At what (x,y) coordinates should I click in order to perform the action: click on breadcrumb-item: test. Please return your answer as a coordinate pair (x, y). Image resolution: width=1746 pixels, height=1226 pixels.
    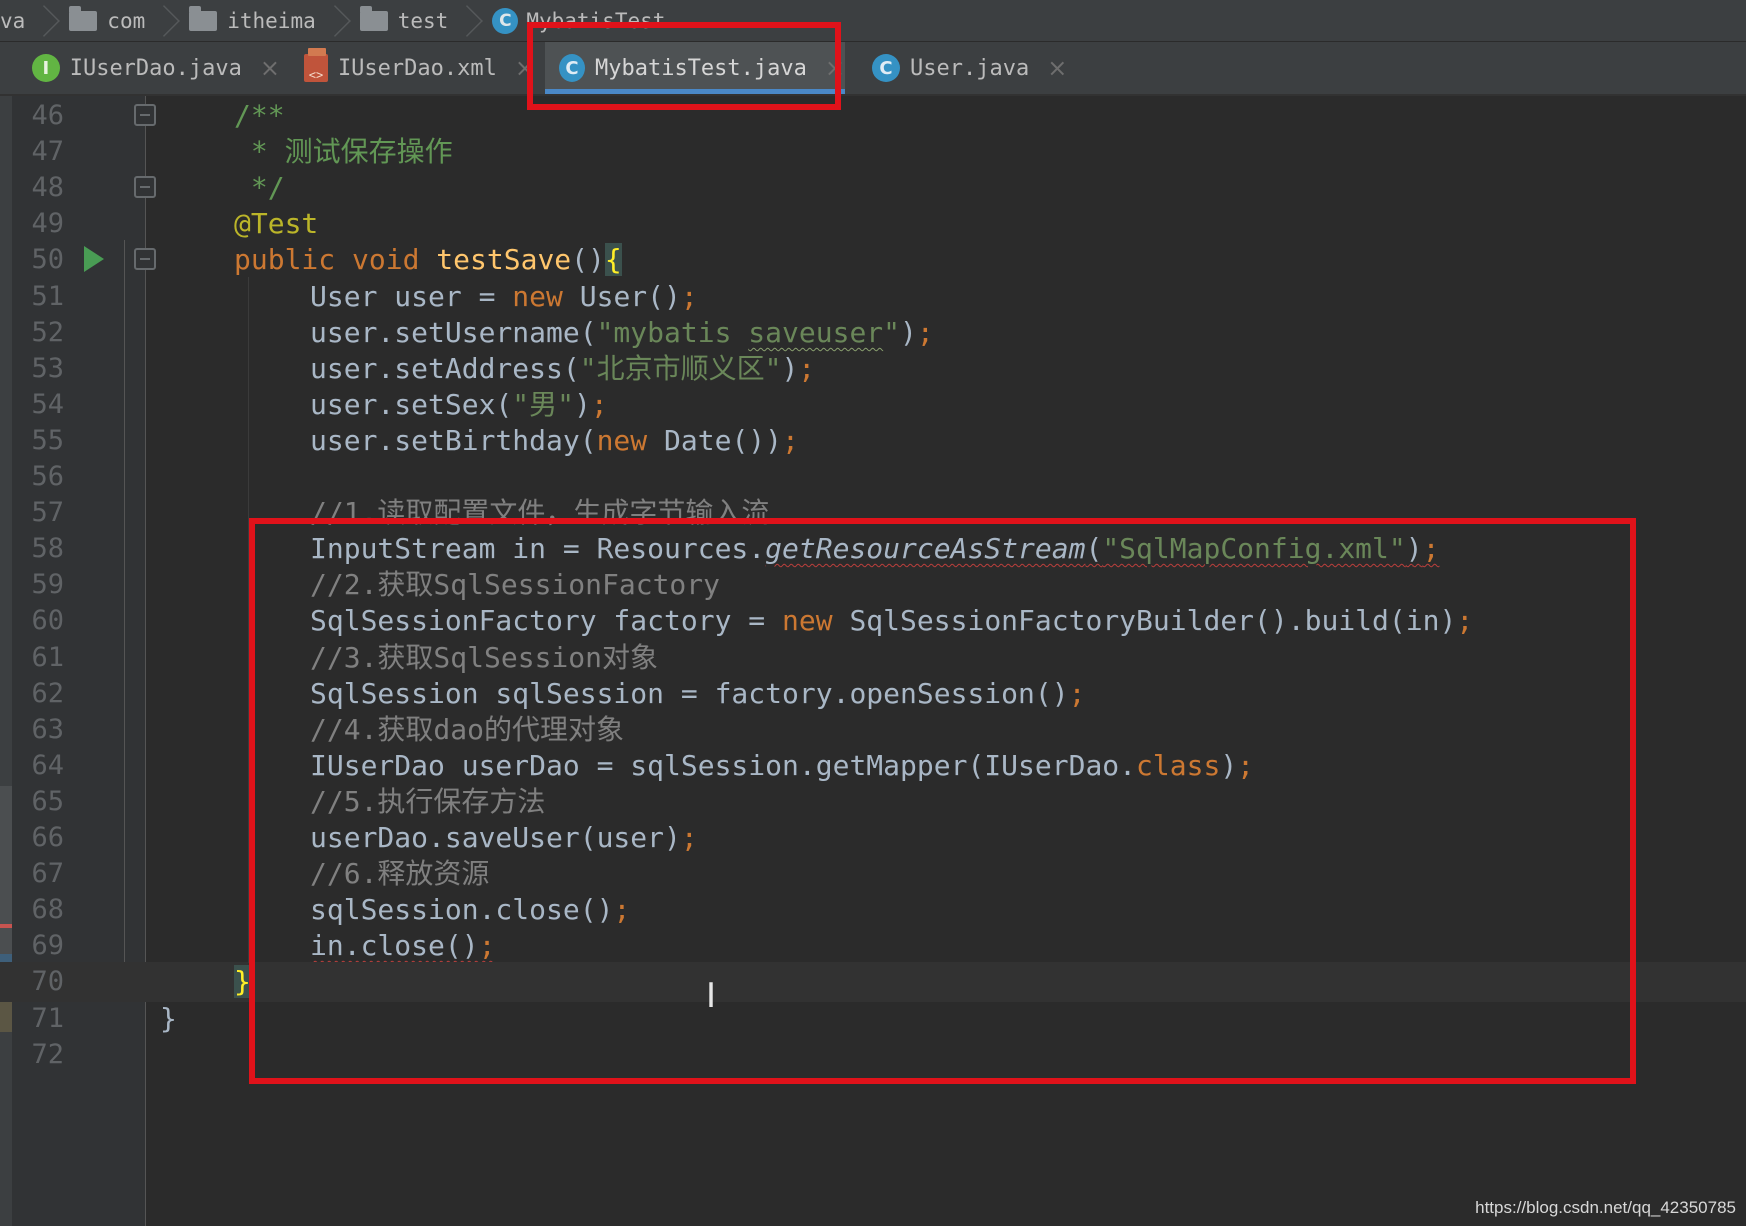
    Looking at the image, I should click on (416, 20).